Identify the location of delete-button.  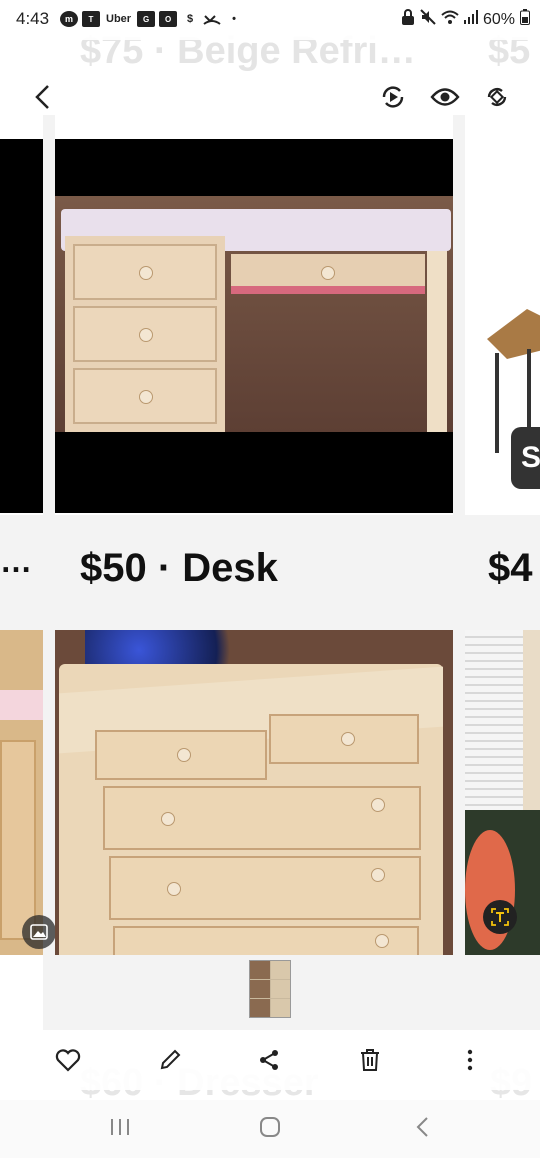
(370, 1060).